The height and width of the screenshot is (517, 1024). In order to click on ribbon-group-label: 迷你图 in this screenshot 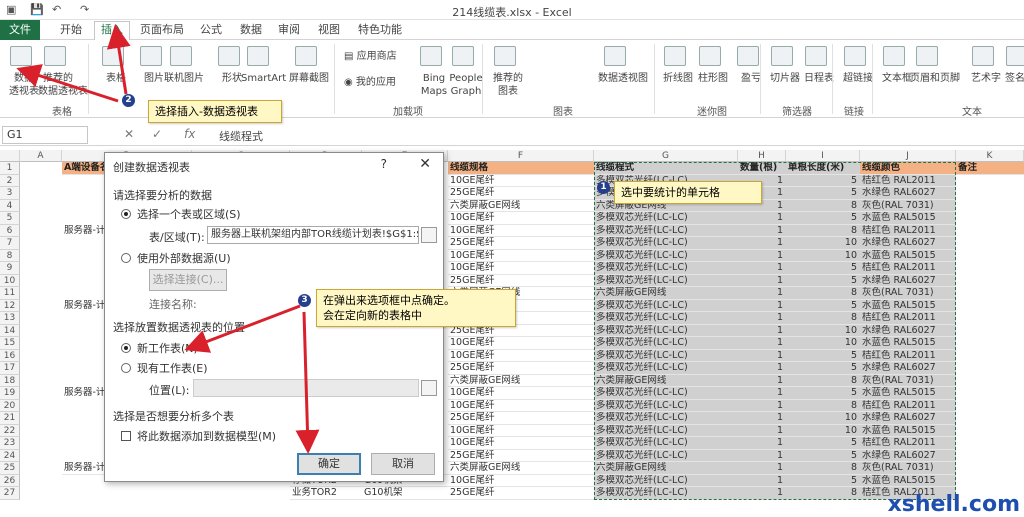, I will do `click(712, 112)`.